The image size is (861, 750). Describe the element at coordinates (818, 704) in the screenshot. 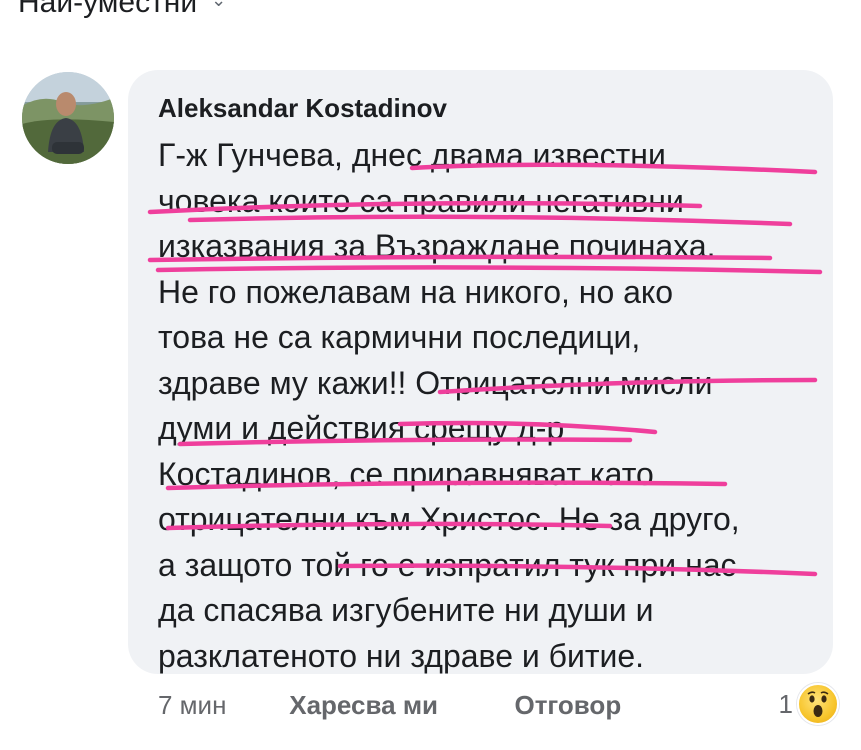

I see `wow-face-icon` at that location.